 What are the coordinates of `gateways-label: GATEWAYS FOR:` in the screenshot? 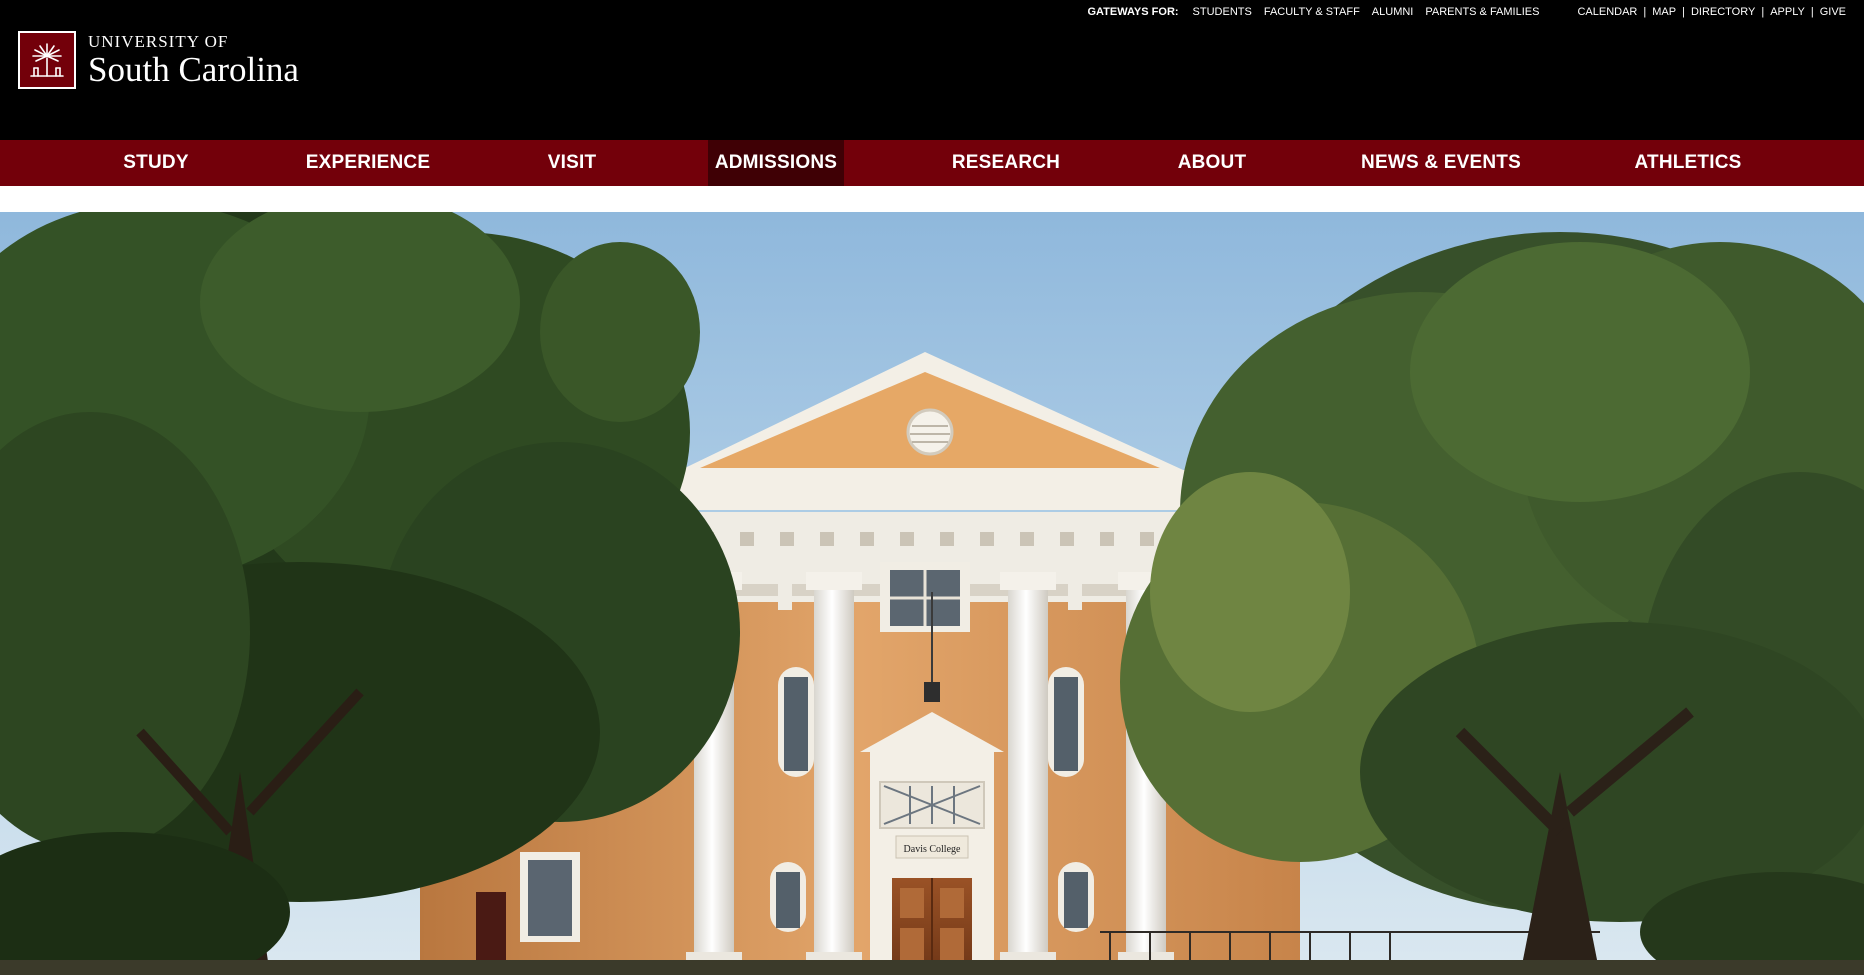 It's located at (1133, 12).